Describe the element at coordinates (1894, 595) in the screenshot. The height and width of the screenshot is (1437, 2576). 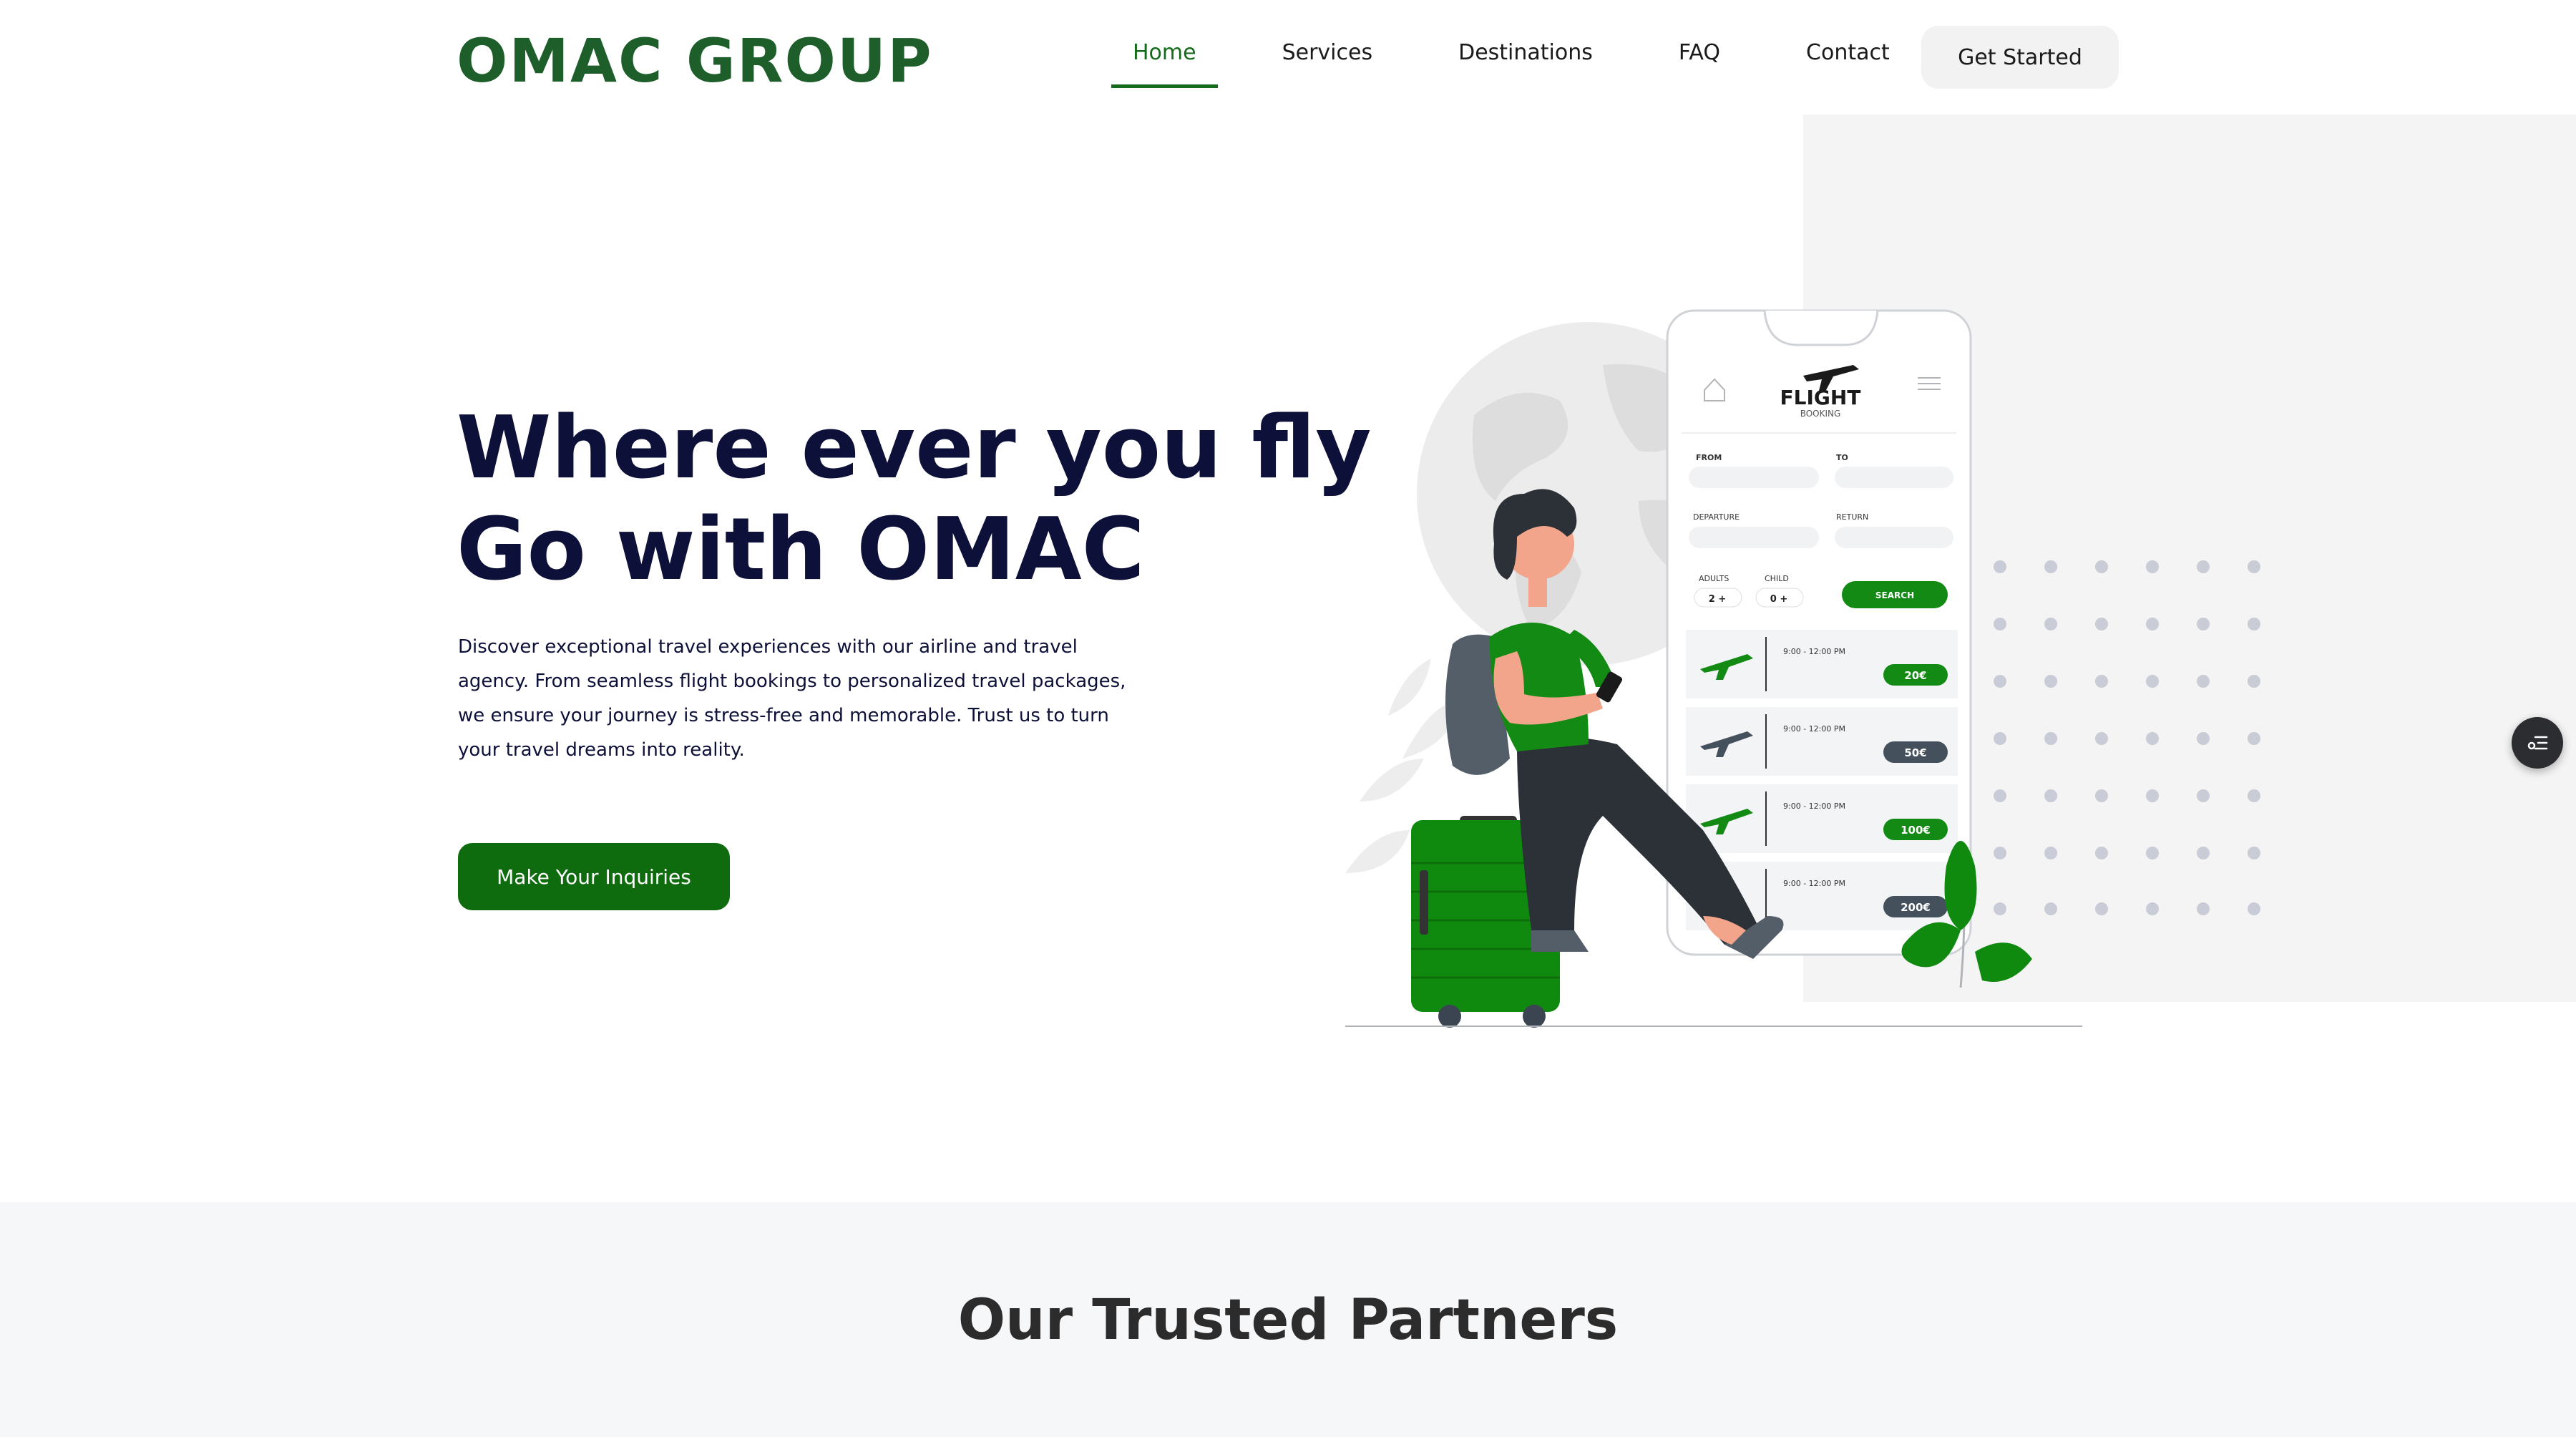
I see `search-button-label: SEARCH` at that location.